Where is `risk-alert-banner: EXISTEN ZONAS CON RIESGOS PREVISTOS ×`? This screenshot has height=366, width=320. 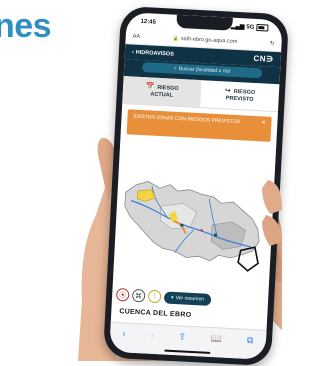 risk-alert-banner: EXISTEN ZONAS CON RIESGOS PREVISTOS × is located at coordinates (199, 125).